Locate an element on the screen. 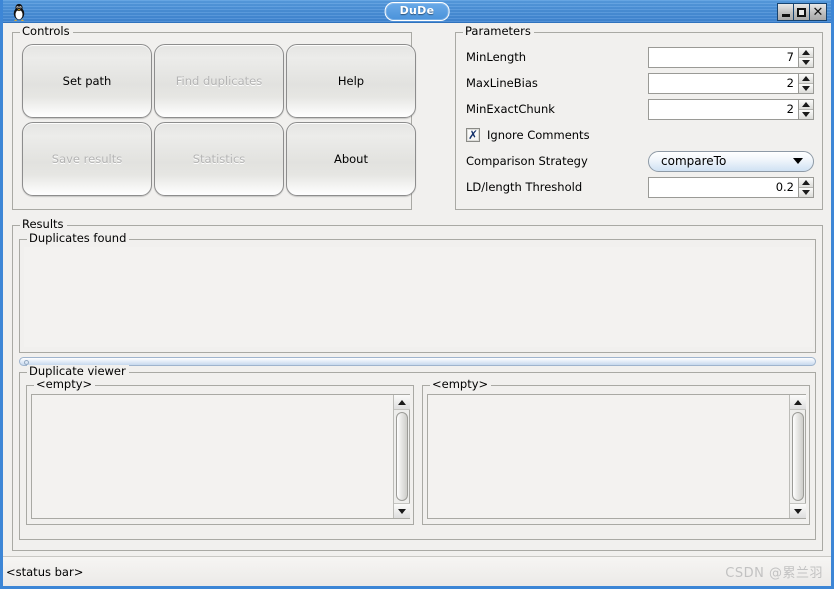 Image resolution: width=834 pixels, height=589 pixels. window-title: DuDe is located at coordinates (417, 11).